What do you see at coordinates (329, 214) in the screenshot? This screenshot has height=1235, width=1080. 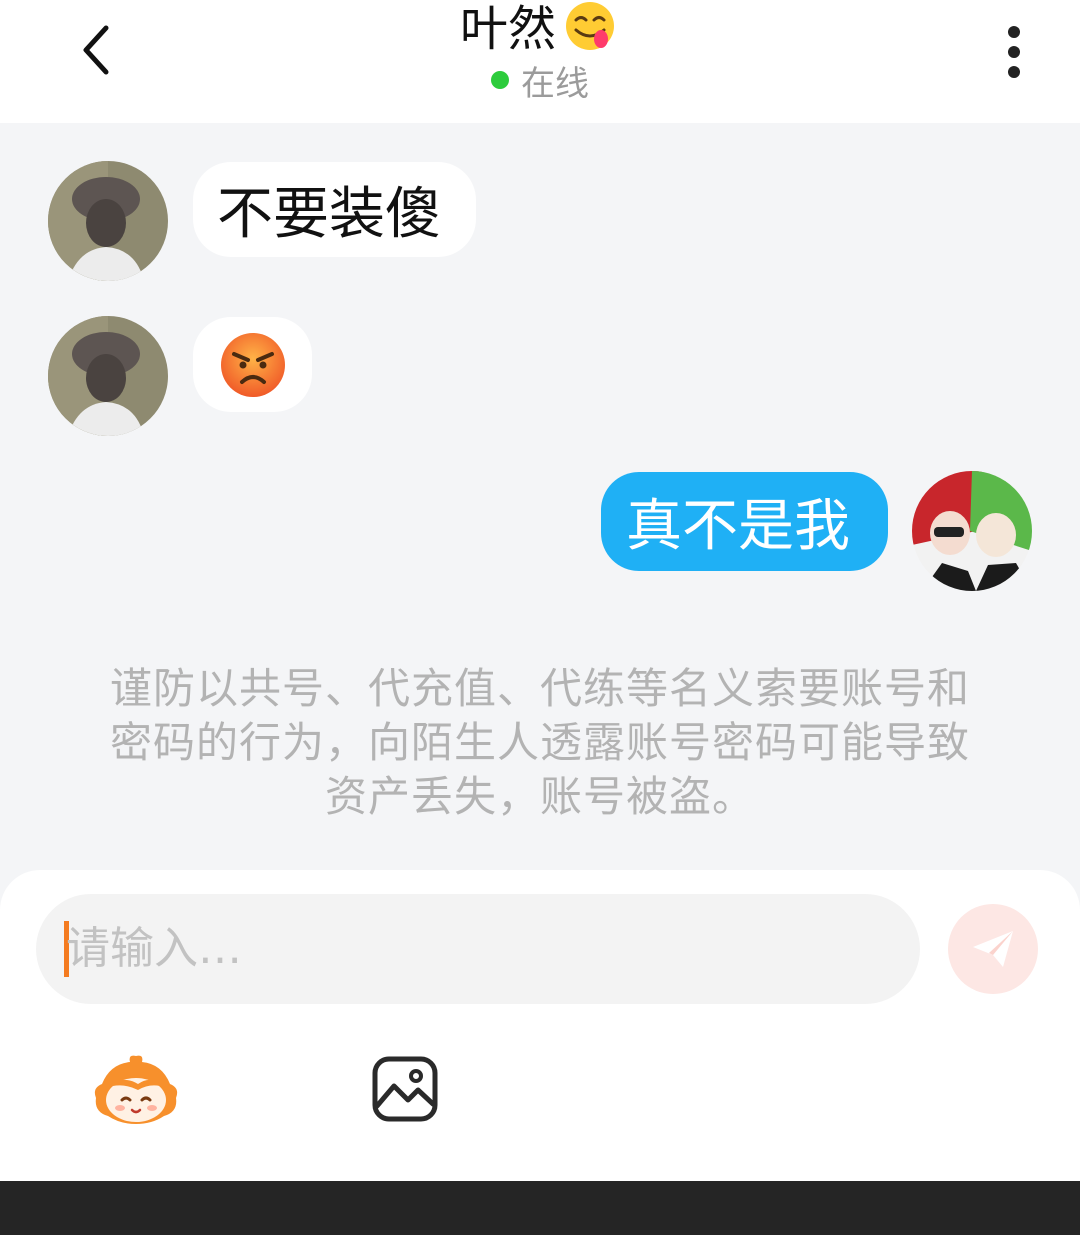 I see `message-text: 不要装傻` at bounding box center [329, 214].